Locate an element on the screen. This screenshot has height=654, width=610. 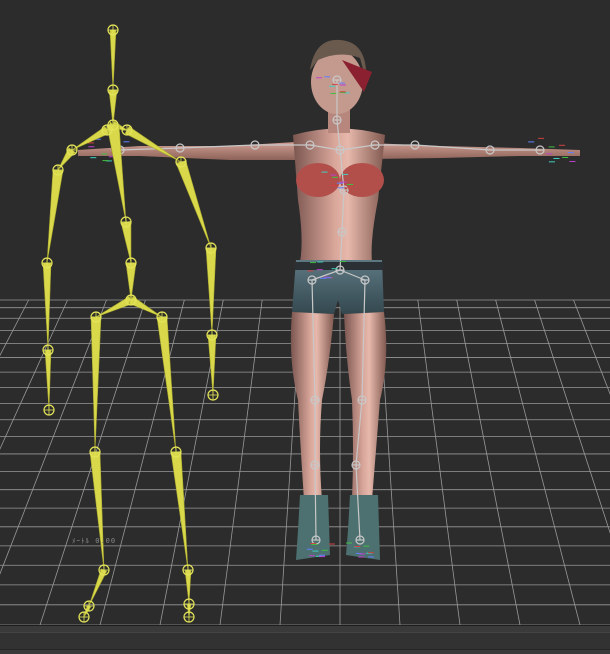
status-bar is located at coordinates (305, 639).